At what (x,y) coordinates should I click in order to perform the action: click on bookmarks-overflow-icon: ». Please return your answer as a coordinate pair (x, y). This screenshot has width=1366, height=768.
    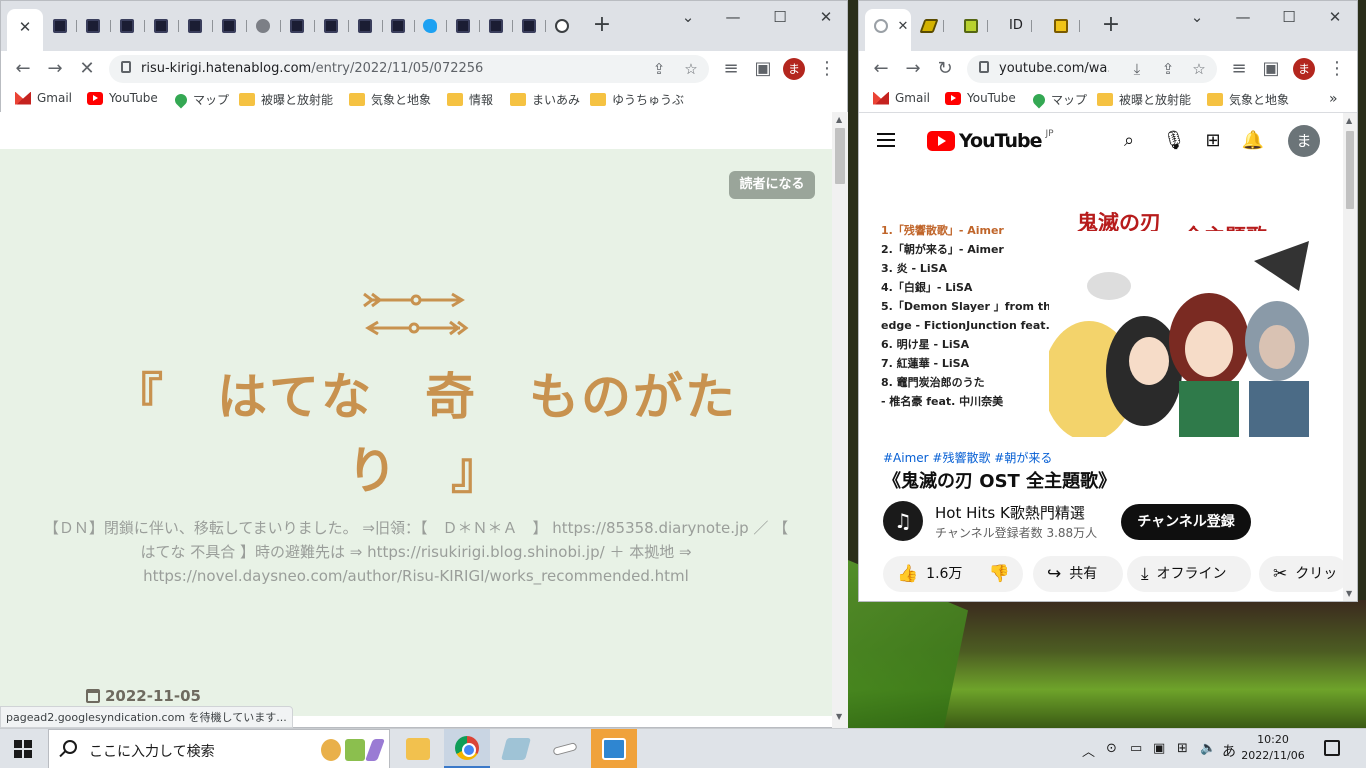
    Looking at the image, I should click on (1333, 99).